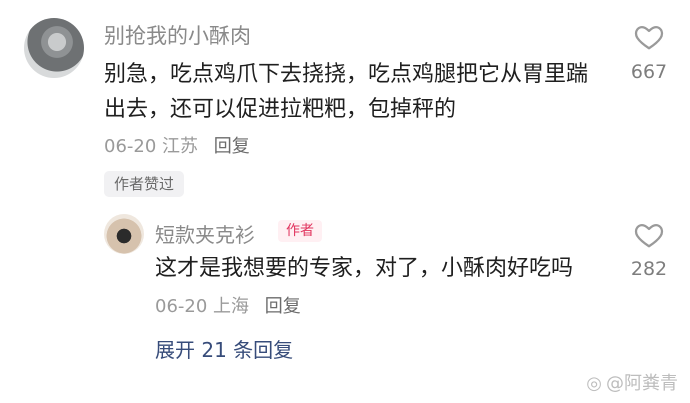 This screenshot has height=403, width=690. I want to click on author-liked-badge: 作者赞过, so click(144, 184).